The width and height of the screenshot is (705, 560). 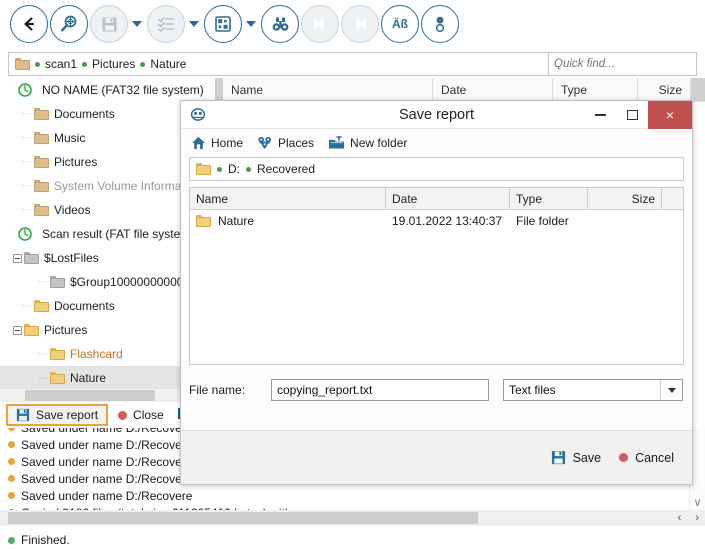 What do you see at coordinates (136, 24) in the screenshot?
I see `save-dropdown-caret` at bounding box center [136, 24].